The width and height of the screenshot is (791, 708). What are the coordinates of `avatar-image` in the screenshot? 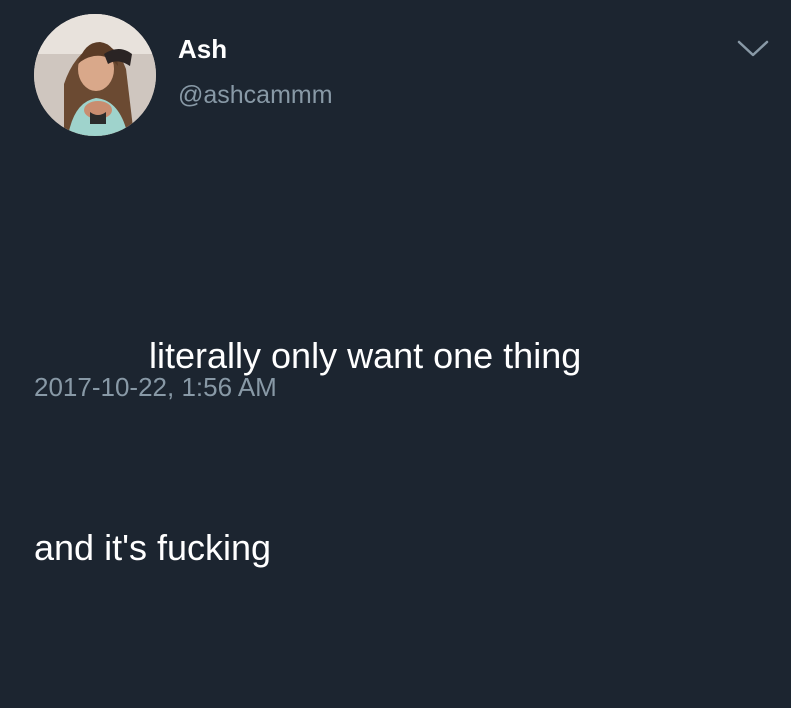 It's located at (95, 75).